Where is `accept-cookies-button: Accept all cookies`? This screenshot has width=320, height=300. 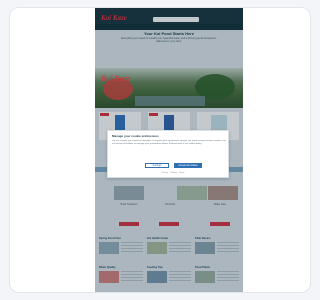
accept-cookies-button: Accept all cookies is located at coordinates (188, 165).